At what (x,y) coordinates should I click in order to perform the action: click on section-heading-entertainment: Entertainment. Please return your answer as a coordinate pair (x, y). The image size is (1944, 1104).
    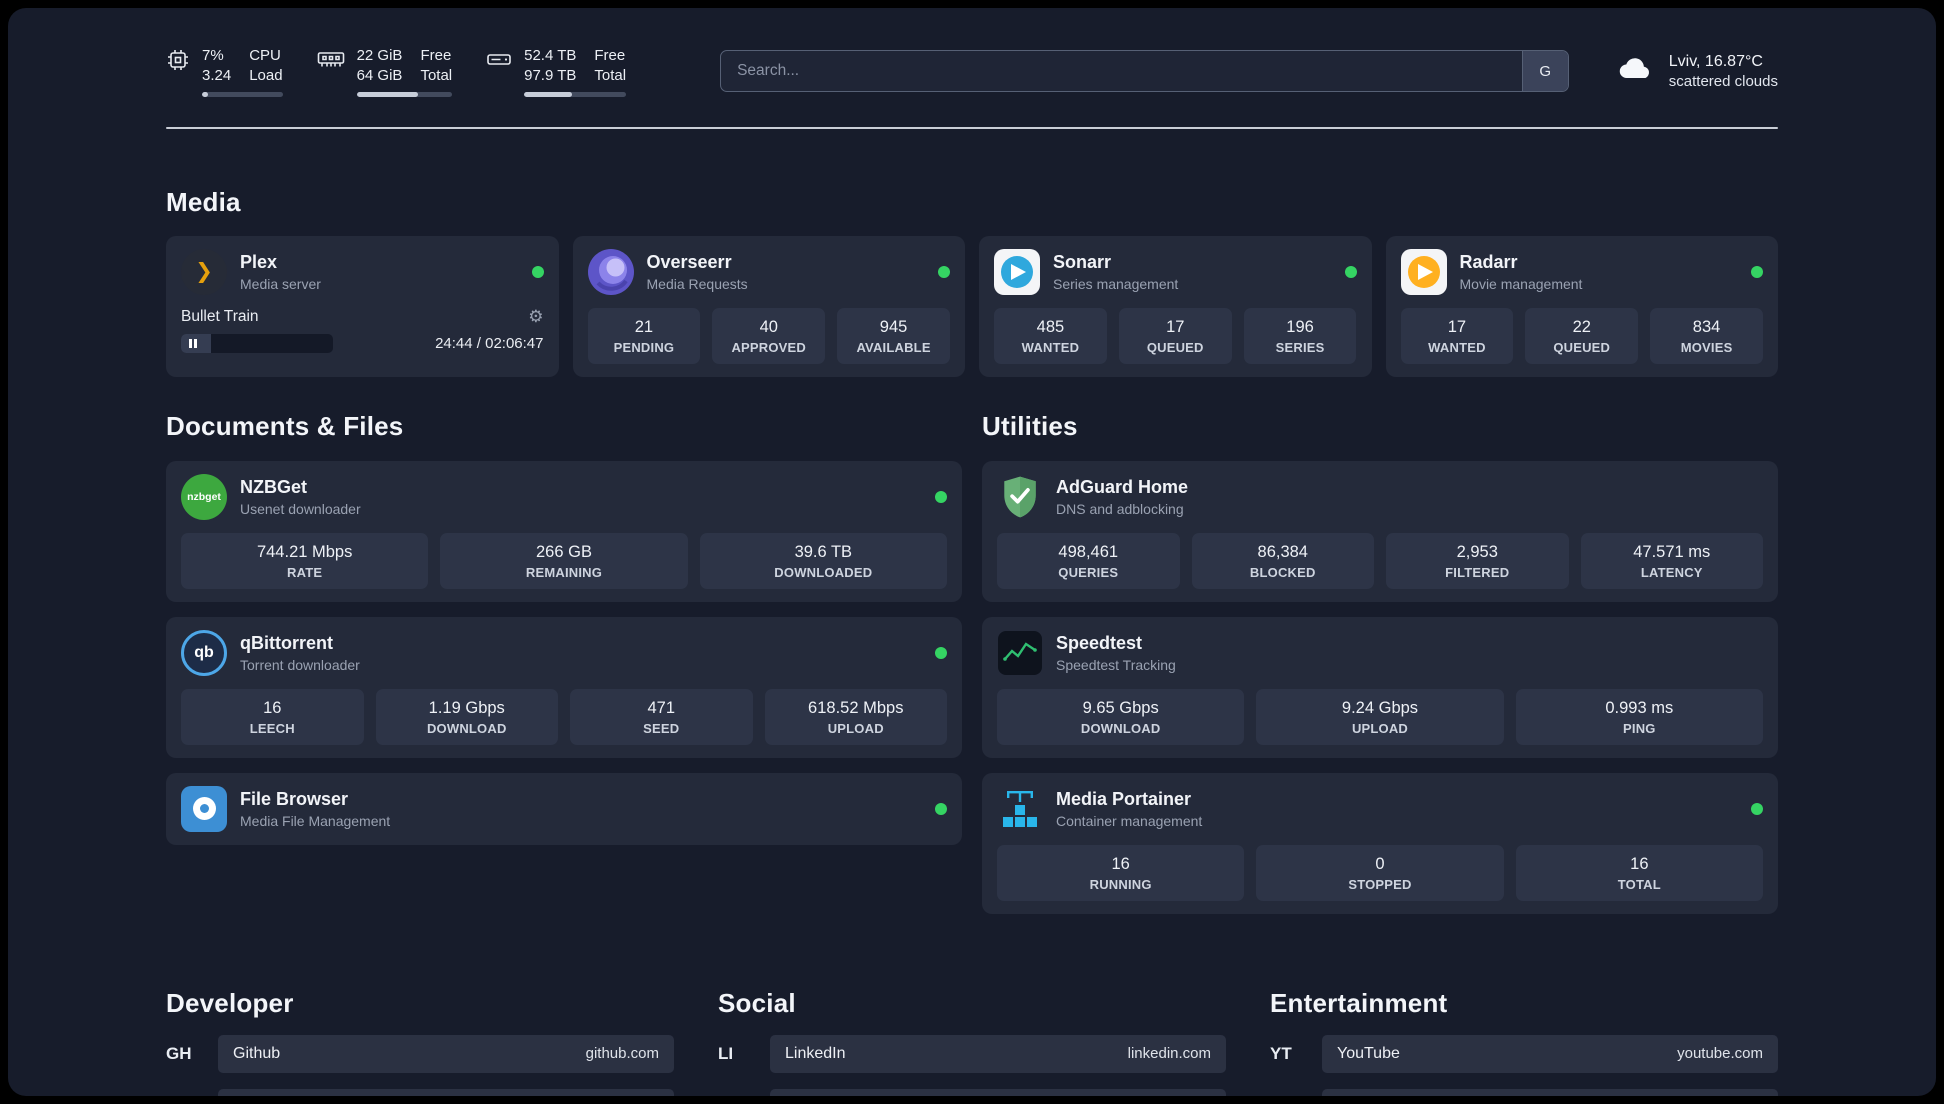
    Looking at the image, I should click on (1359, 1002).